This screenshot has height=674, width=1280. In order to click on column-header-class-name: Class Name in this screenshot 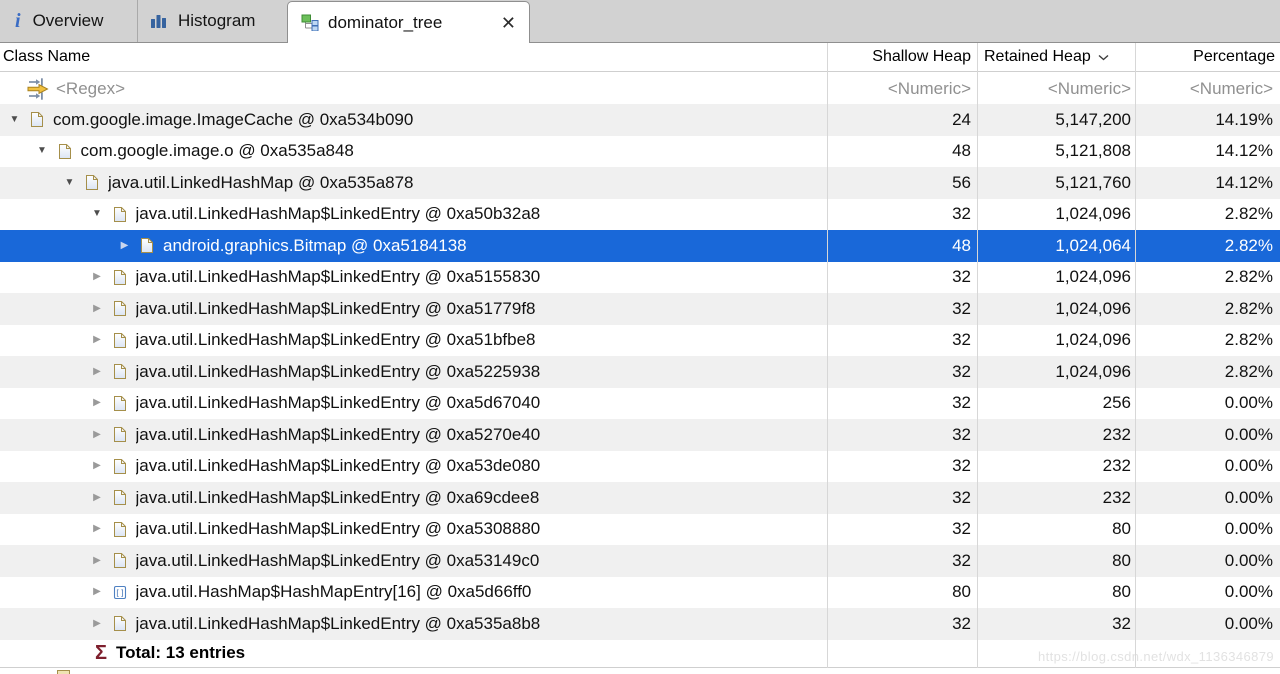, I will do `click(414, 57)`.